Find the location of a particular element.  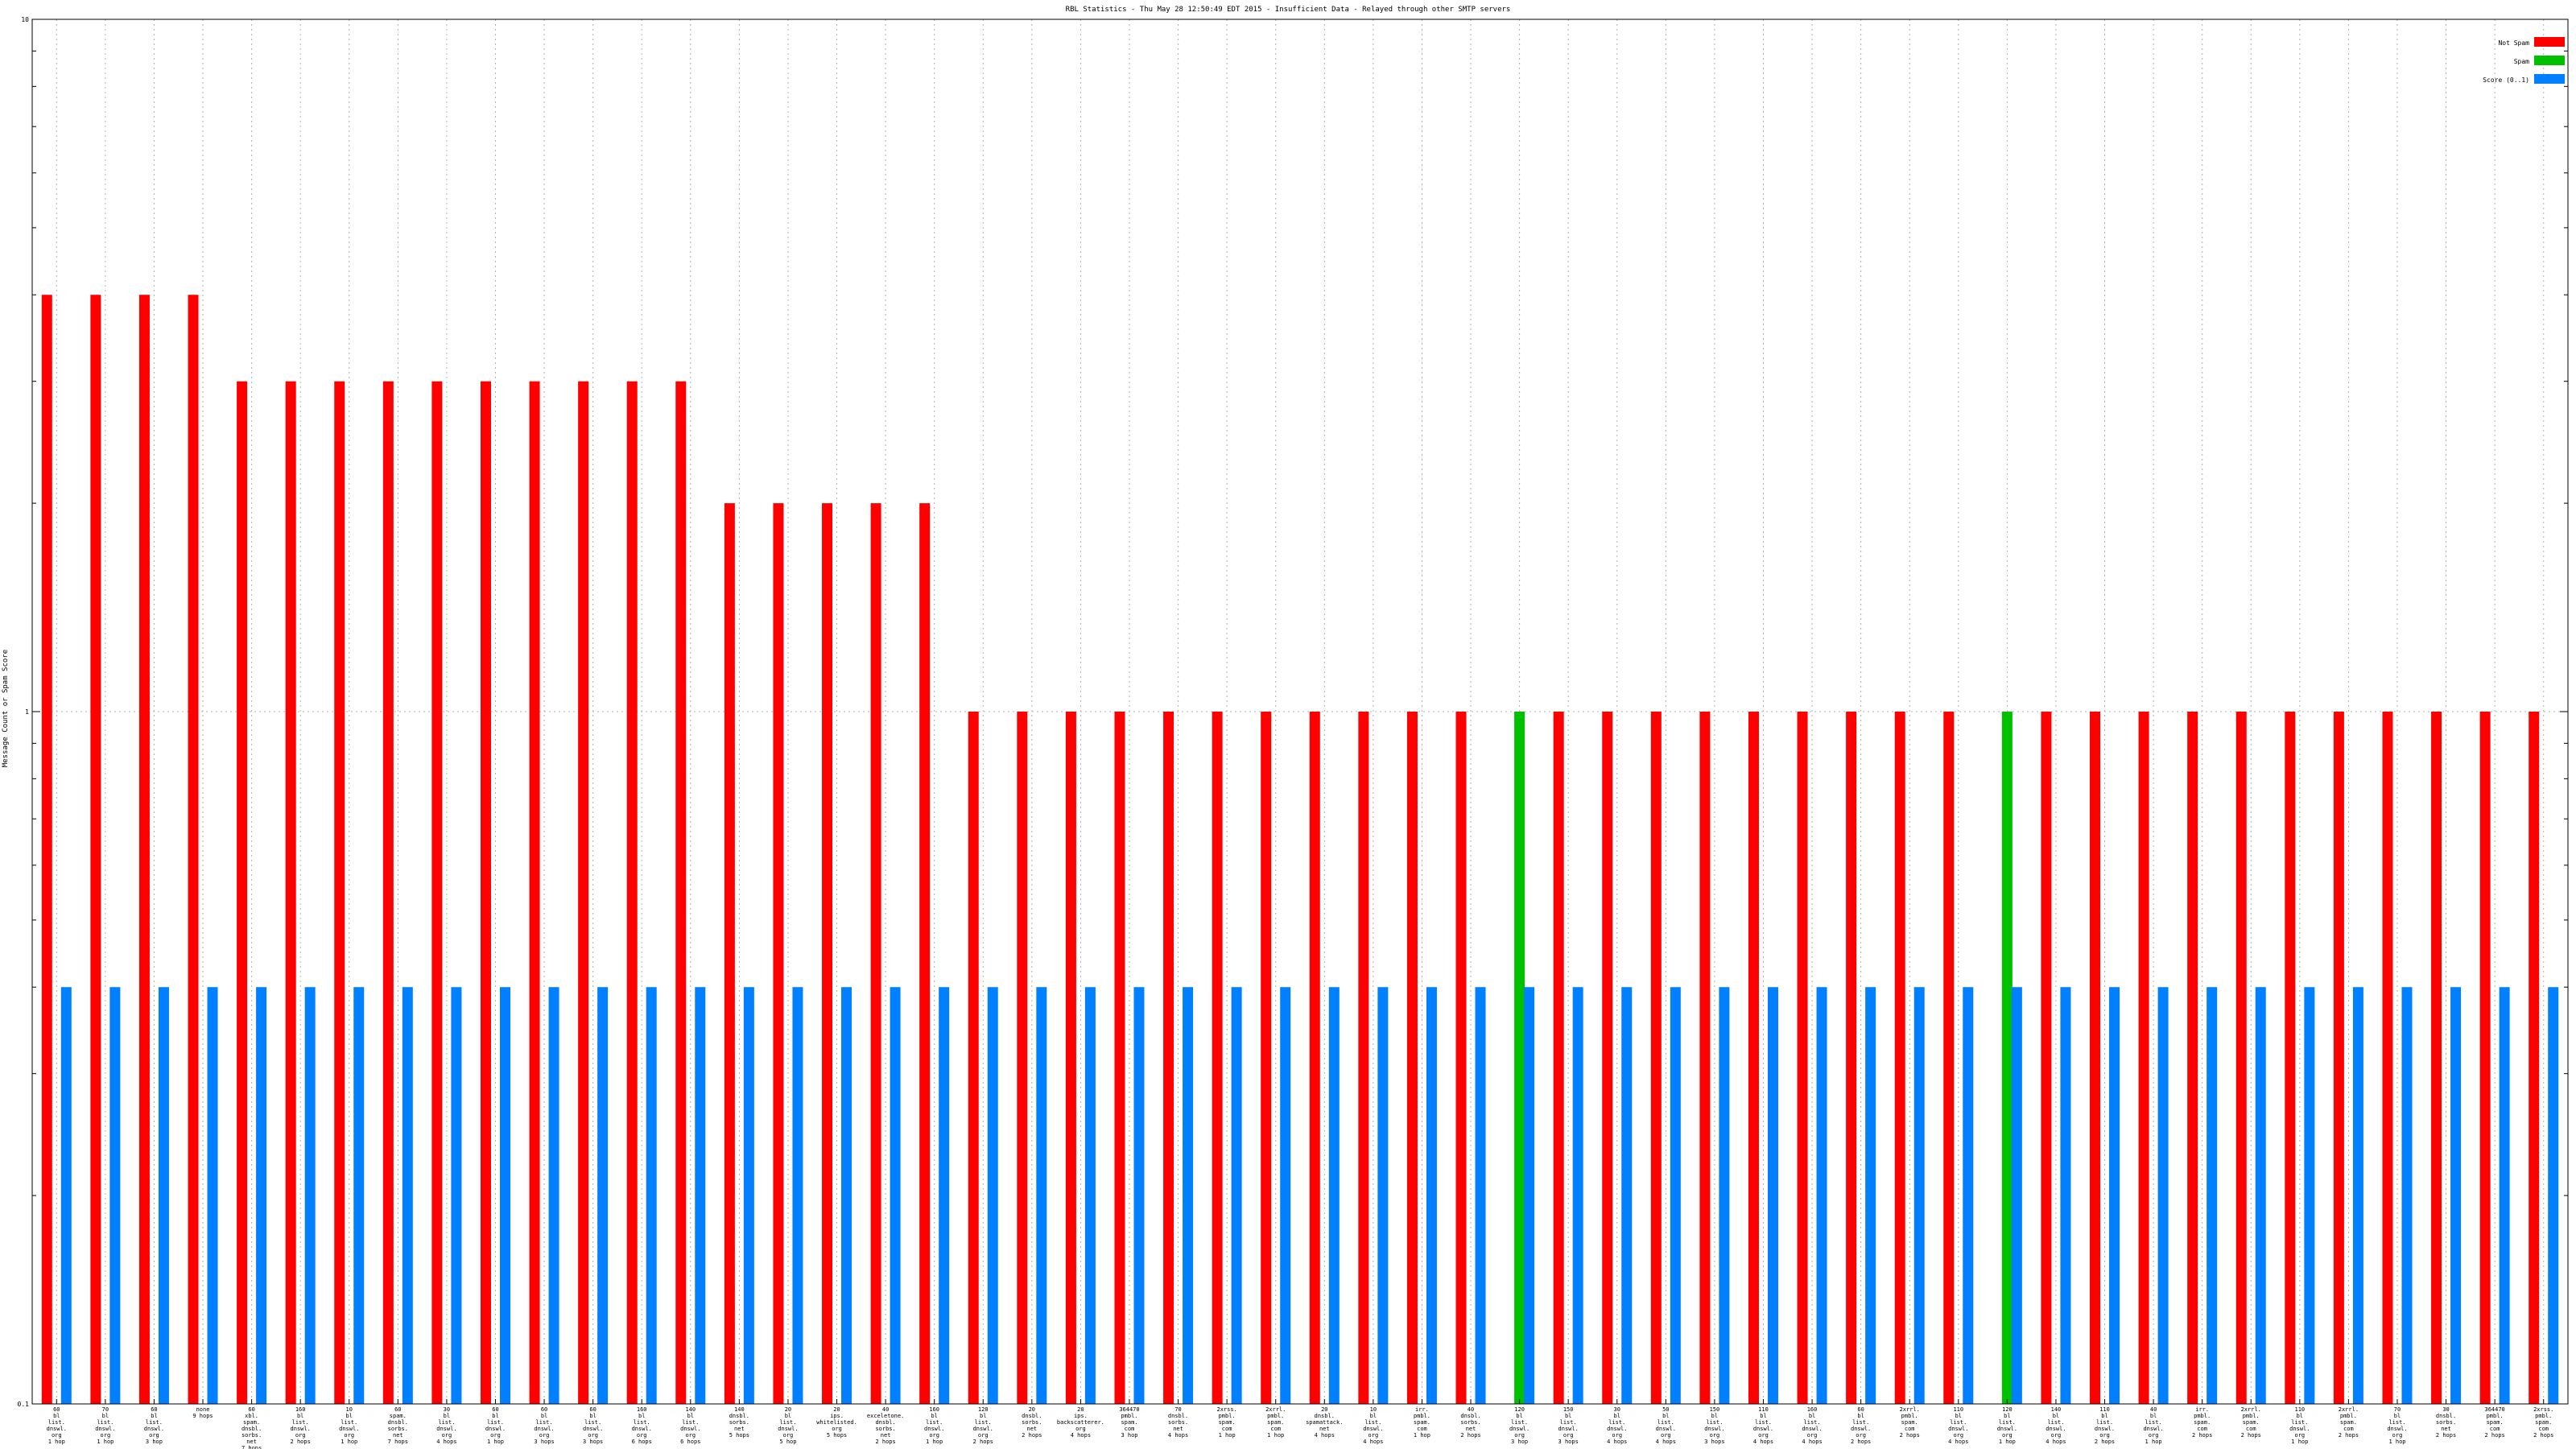

x-tick-label: 60 bl list. dnswl. org 3 hop is located at coordinates (154, 1425).